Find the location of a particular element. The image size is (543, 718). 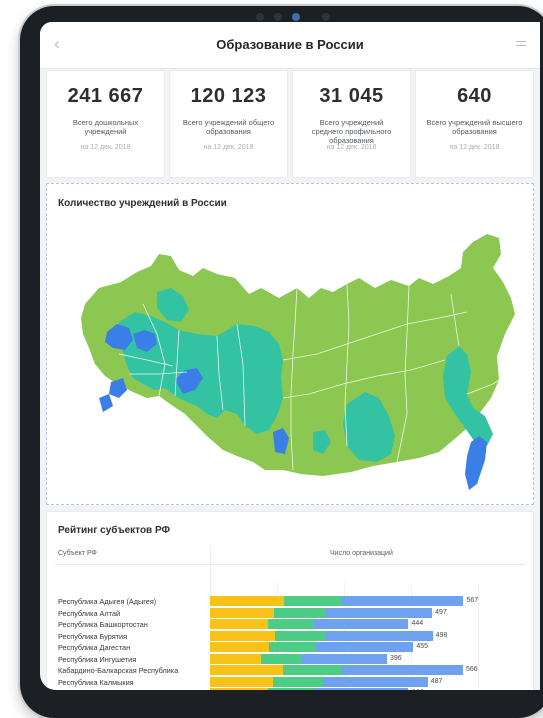

bar-value: 396 is located at coordinates (396, 658).